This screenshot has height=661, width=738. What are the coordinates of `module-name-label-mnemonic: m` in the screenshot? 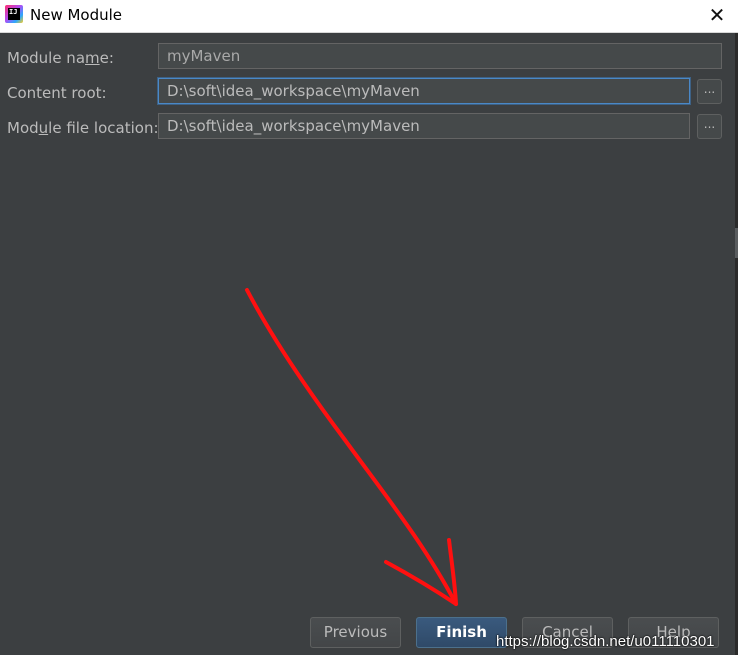 It's located at (92, 58).